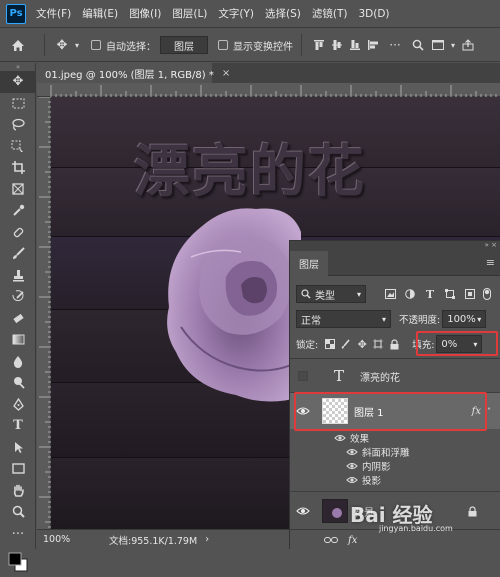  What do you see at coordinates (343, 319) in the screenshot?
I see `blend-mode-select: 正常 ▾` at bounding box center [343, 319].